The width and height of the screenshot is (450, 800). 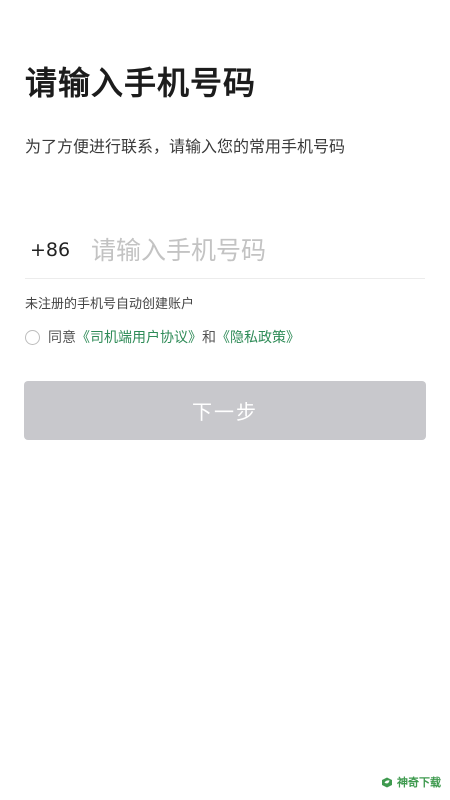 What do you see at coordinates (258, 250) in the screenshot?
I see `phone-input` at bounding box center [258, 250].